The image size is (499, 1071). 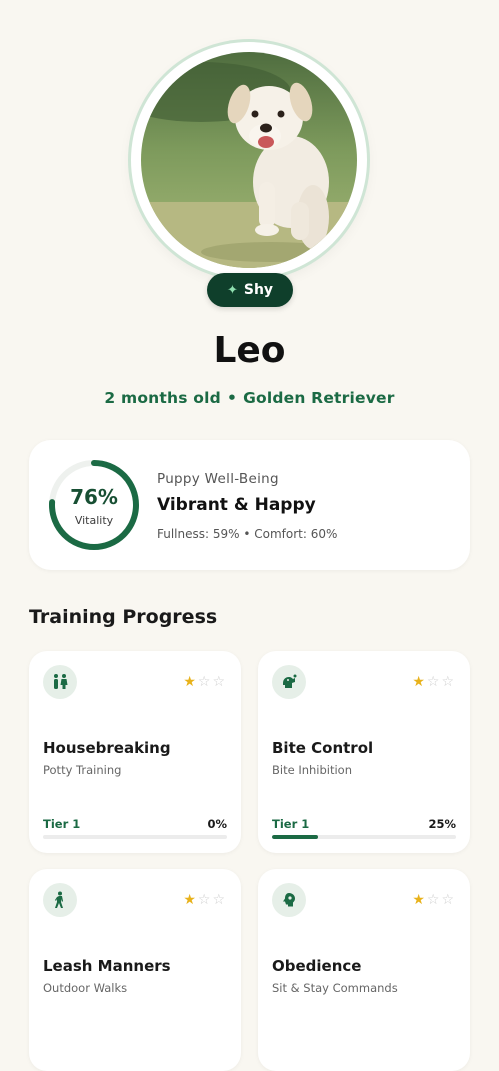 What do you see at coordinates (295, 837) in the screenshot?
I see `progress-bar-fill` at bounding box center [295, 837].